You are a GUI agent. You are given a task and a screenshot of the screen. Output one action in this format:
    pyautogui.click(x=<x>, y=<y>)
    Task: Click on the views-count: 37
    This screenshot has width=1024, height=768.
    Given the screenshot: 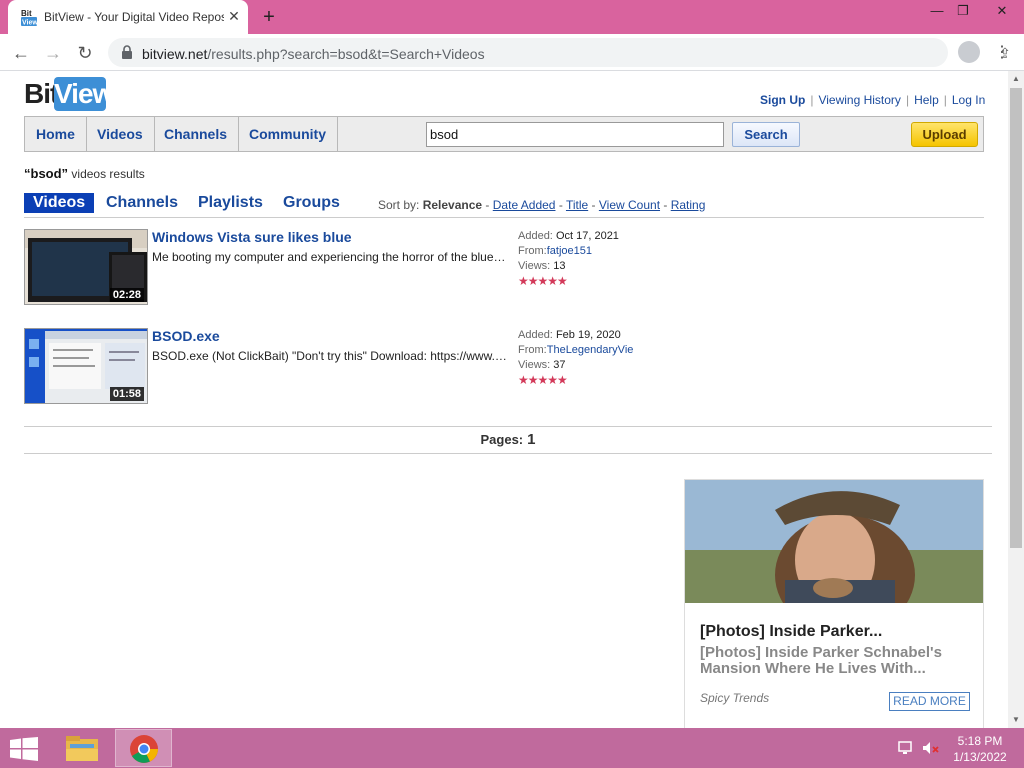 What is the action you would take?
    pyautogui.click(x=559, y=365)
    